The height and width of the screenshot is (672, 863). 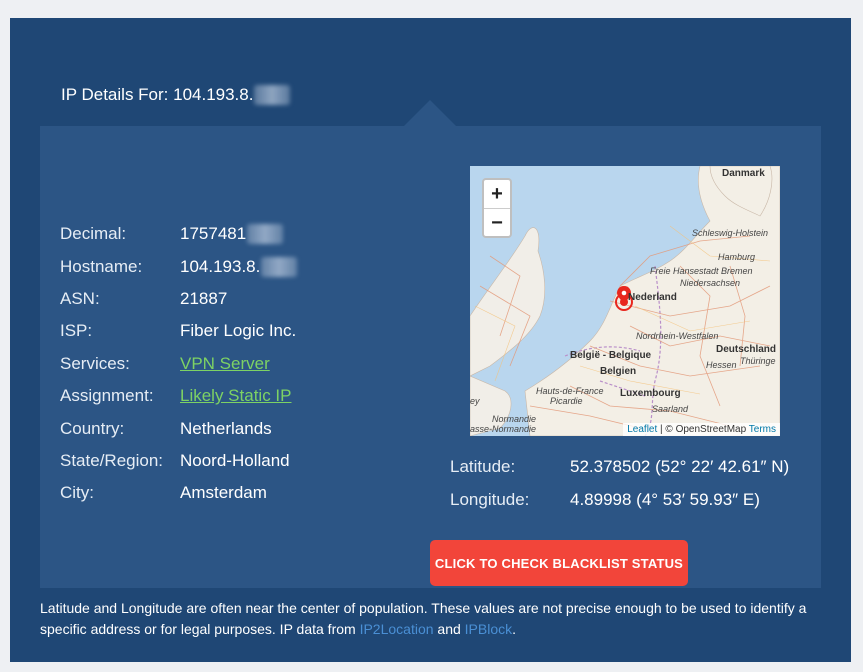 I want to click on detail-row-isp: ISP: Fiber Logic Inc., so click(x=178, y=331).